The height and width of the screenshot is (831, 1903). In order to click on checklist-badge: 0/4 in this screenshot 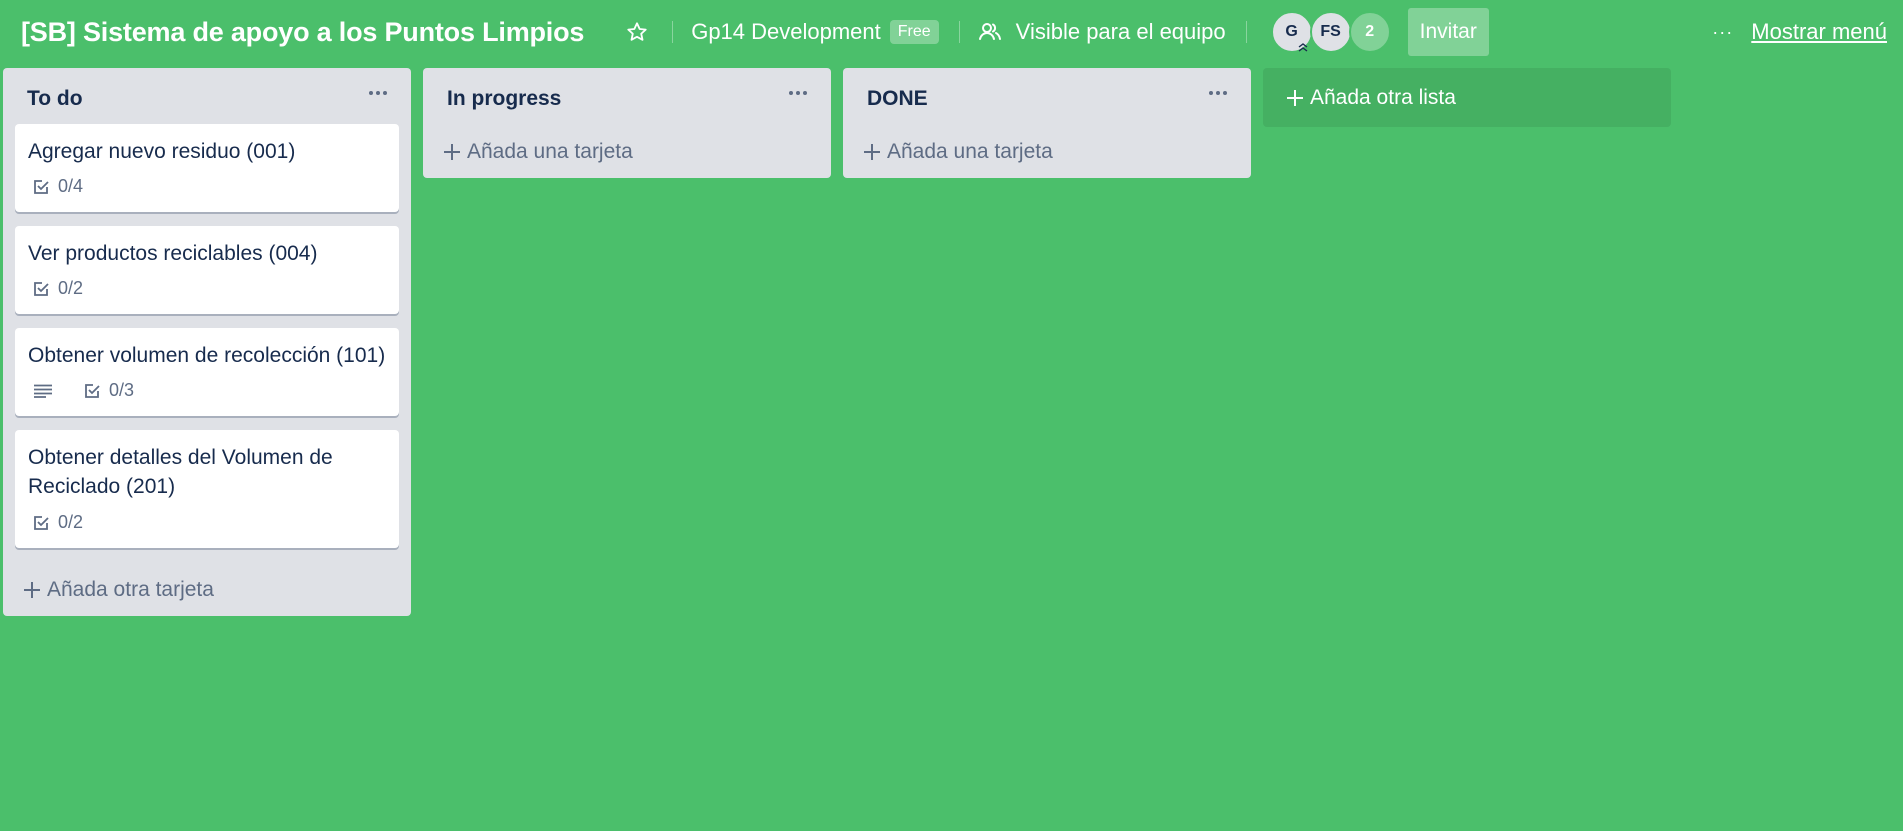, I will do `click(58, 186)`.